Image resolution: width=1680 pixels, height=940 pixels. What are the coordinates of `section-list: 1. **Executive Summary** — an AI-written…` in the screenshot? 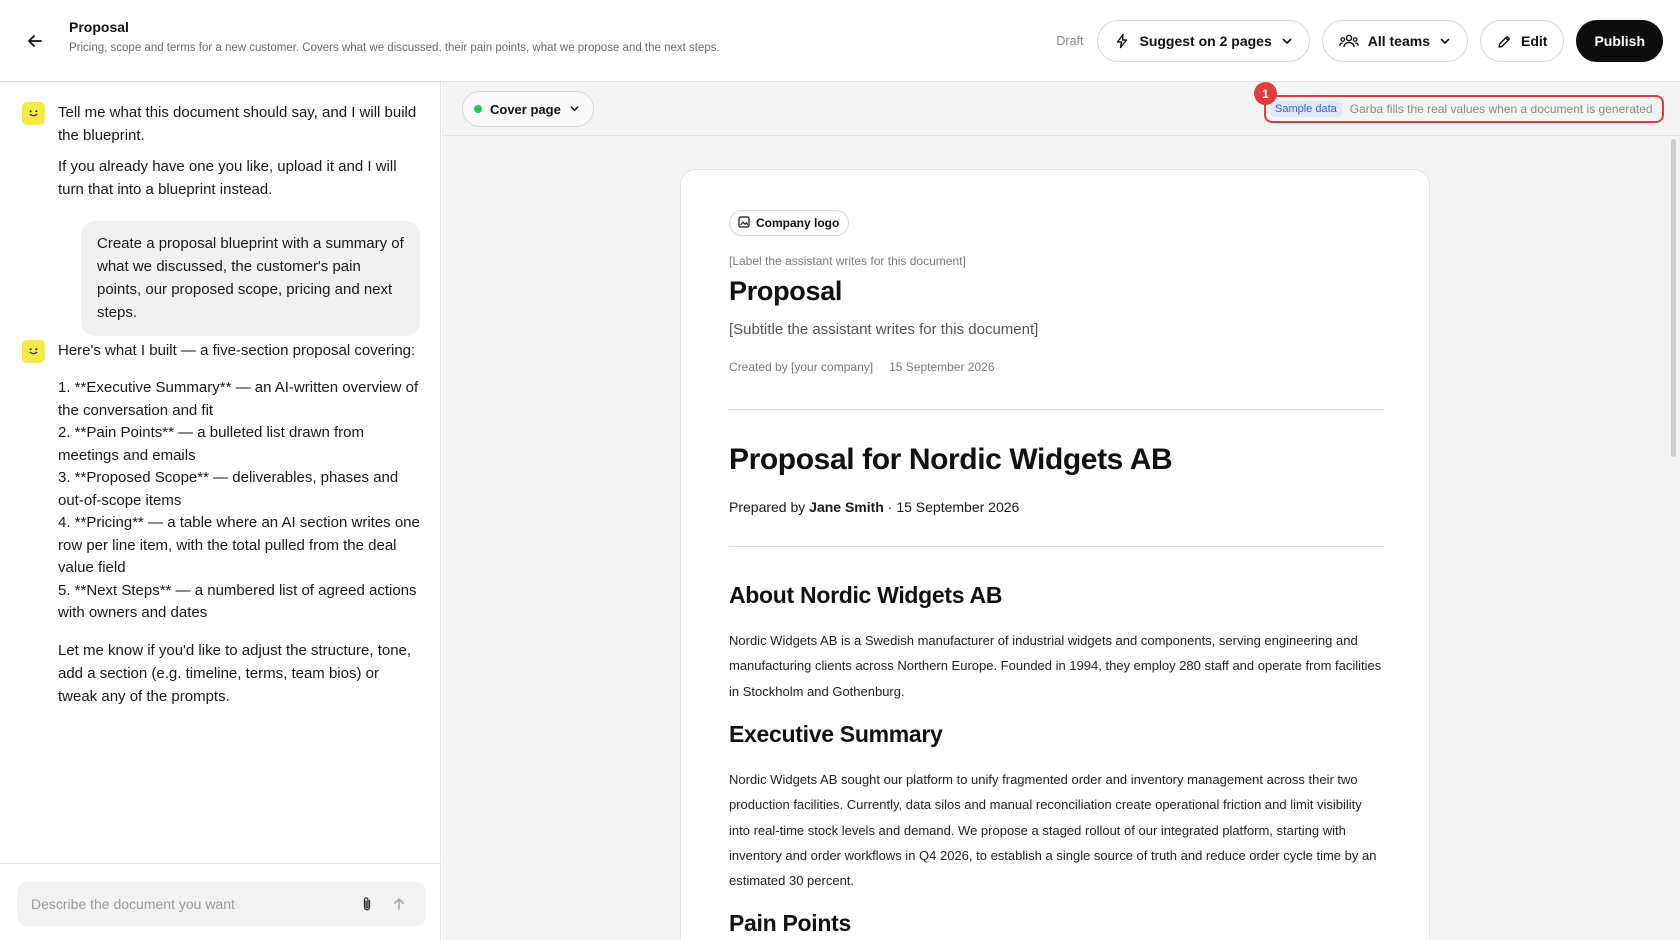 It's located at (240, 501).